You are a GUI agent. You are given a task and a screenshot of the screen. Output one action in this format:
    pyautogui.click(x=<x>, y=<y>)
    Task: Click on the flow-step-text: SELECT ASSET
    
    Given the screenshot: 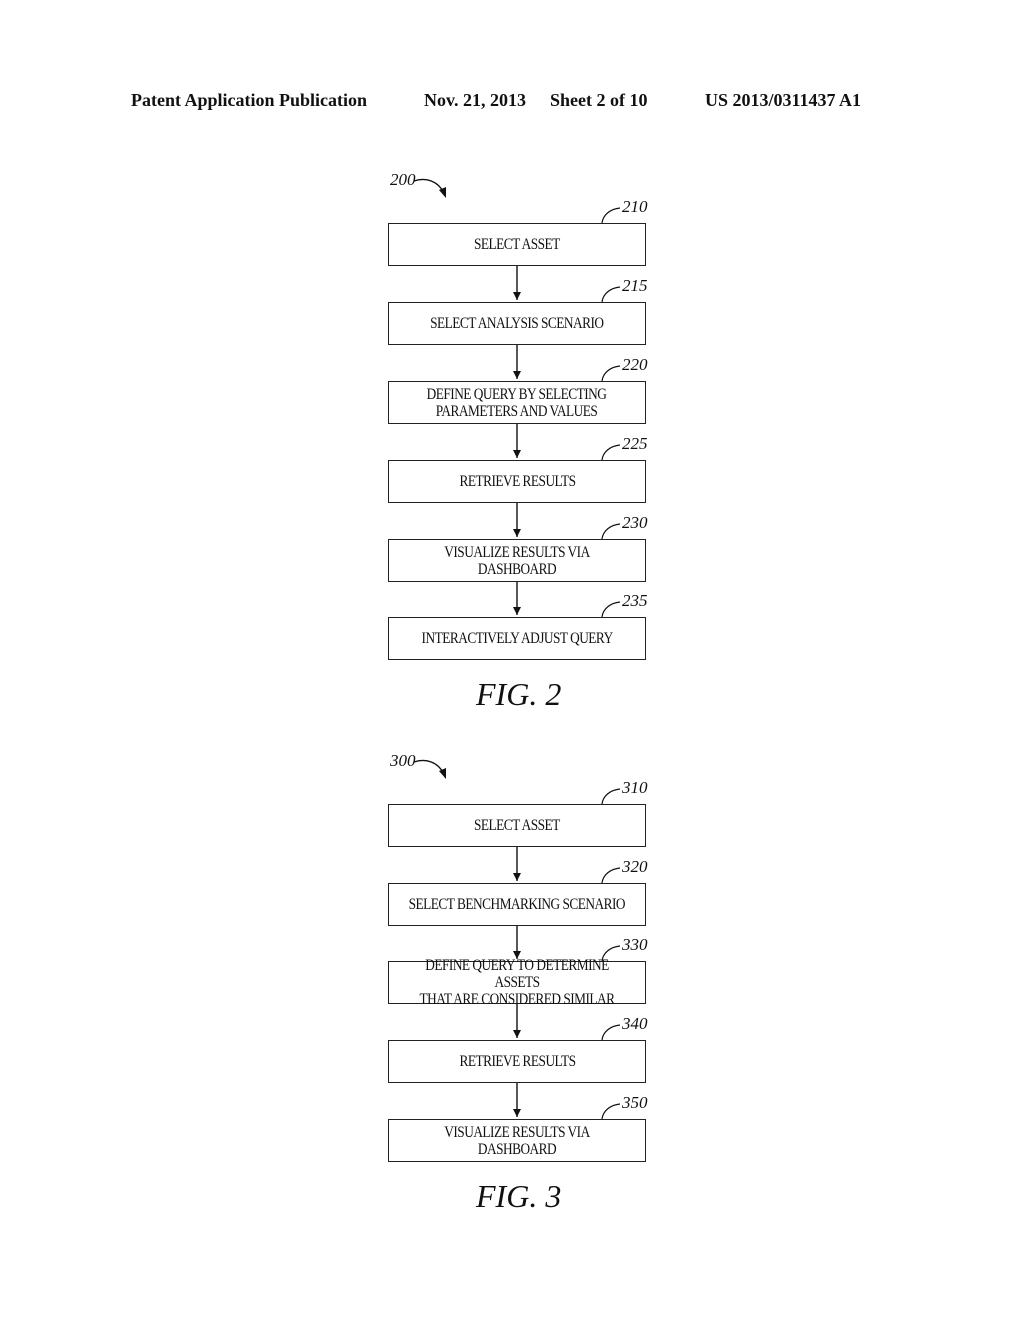 What is the action you would take?
    pyautogui.click(x=517, y=825)
    